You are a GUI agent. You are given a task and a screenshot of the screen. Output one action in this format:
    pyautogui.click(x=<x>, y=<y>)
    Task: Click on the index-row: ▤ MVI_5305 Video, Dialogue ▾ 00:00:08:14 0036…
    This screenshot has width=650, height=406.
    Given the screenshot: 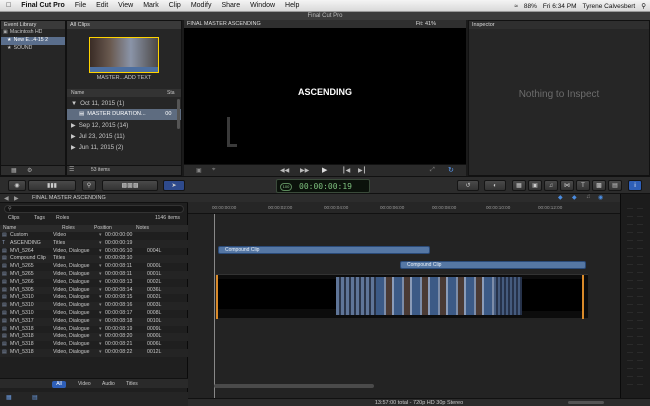 What is the action you would take?
    pyautogui.click(x=94, y=290)
    